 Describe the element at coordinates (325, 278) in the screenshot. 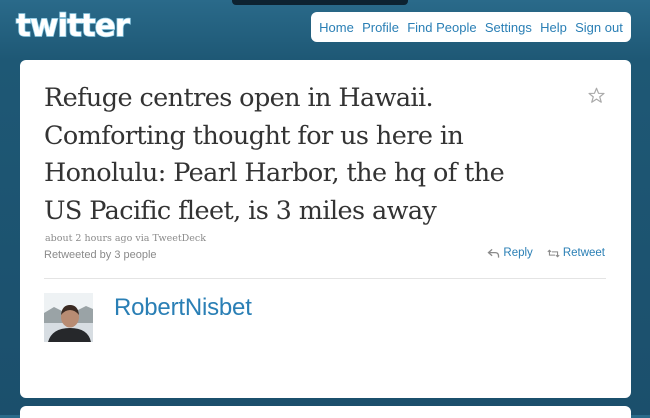

I see `divider` at that location.